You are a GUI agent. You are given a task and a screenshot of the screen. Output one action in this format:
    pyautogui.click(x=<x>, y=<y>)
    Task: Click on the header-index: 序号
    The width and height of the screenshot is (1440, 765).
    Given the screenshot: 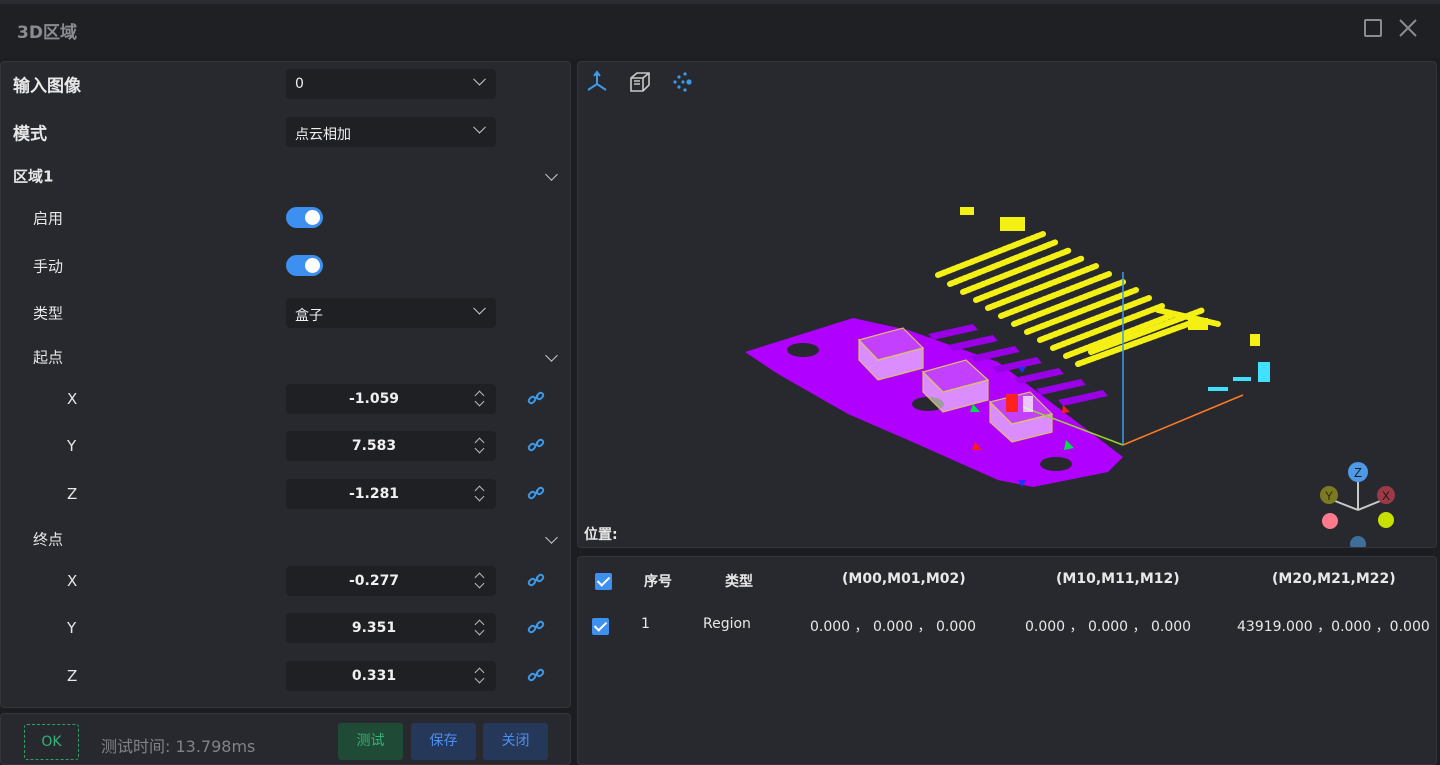 What is the action you would take?
    pyautogui.click(x=658, y=582)
    